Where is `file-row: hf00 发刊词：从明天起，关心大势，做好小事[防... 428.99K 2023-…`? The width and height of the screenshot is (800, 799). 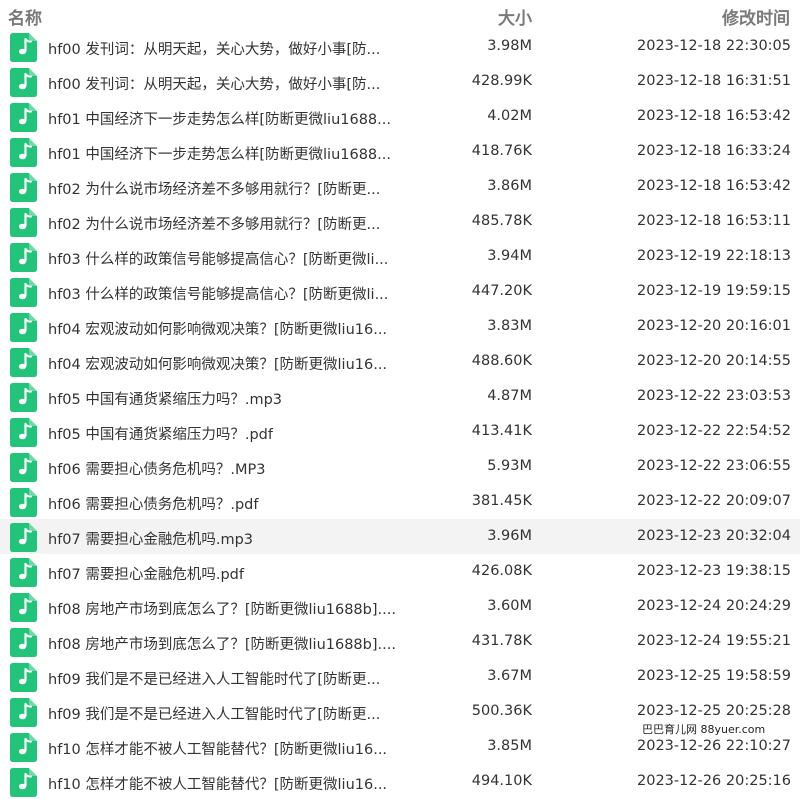 file-row: hf00 发刊词：从明天起，关心大势，做好小事[防... 428.99K 2023-… is located at coordinates (400, 81).